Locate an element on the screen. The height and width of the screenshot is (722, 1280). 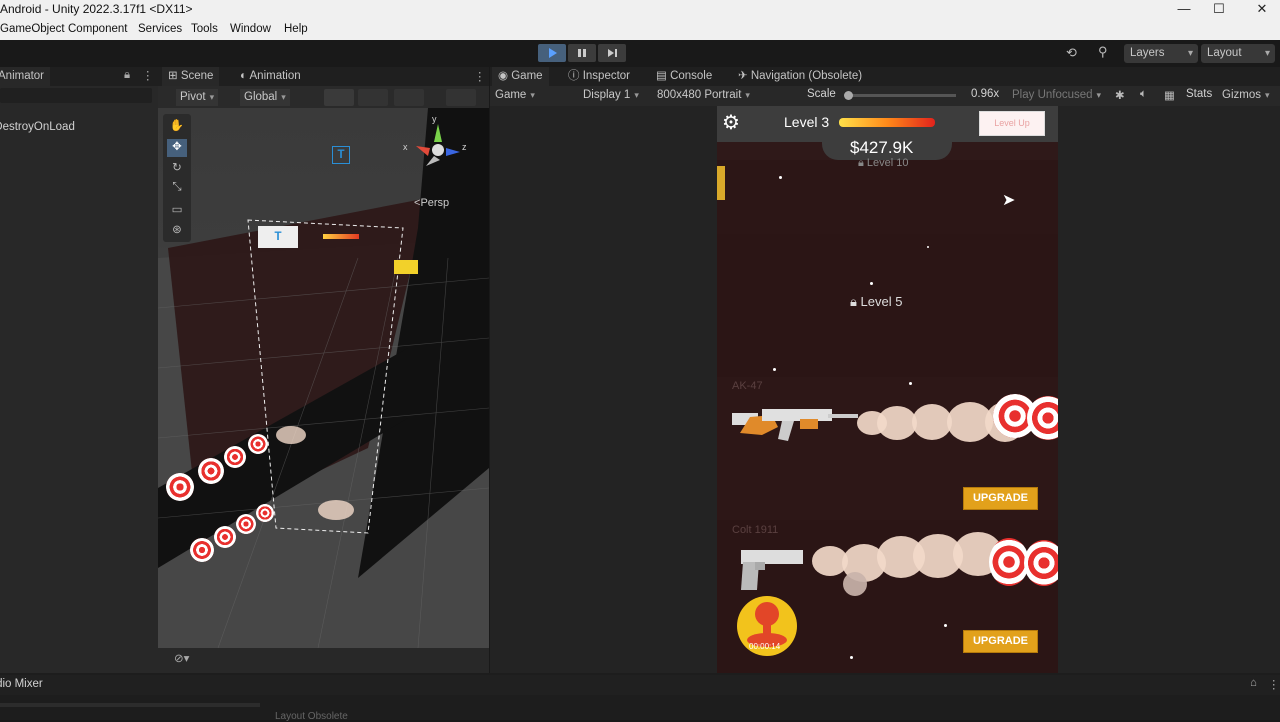
snap-settings-icon is located at coordinates (373, 97).